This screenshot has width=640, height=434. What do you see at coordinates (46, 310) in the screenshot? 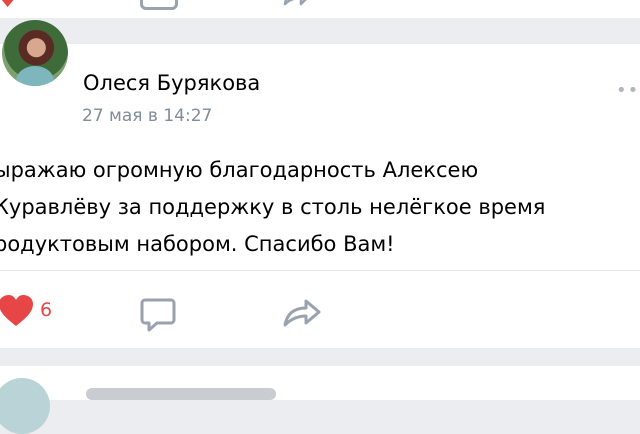
I see `like-count: 6` at bounding box center [46, 310].